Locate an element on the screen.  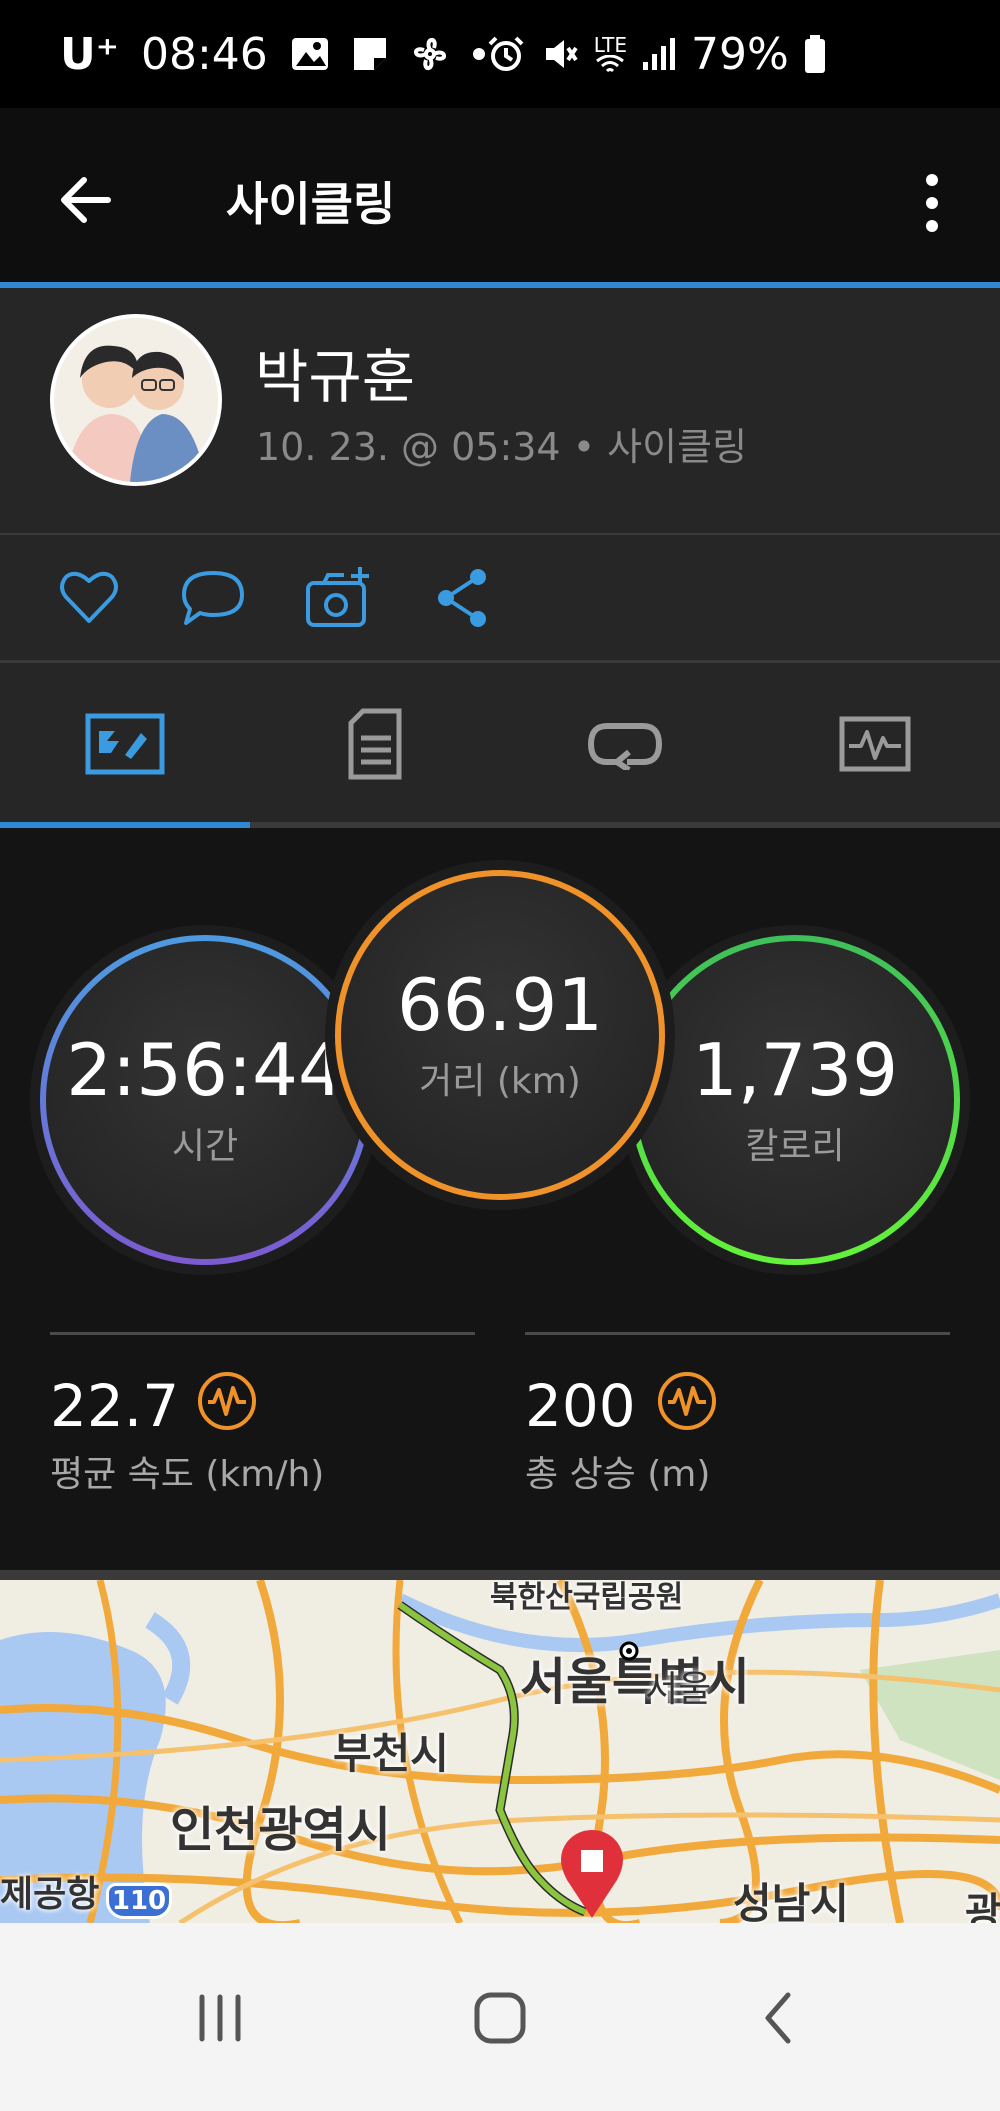
map-label: 성남시 is located at coordinates (791, 1901).